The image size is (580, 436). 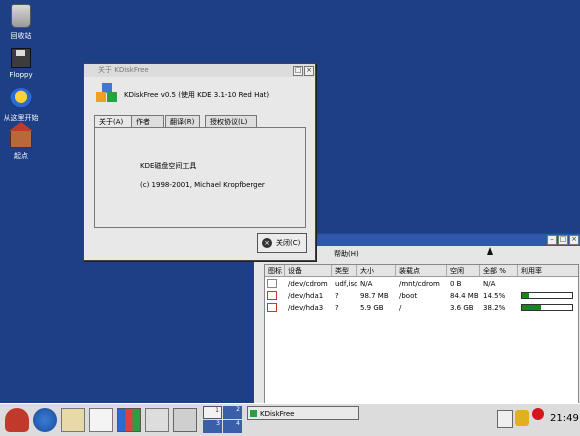 I want to click on calc-icon, so click(x=157, y=420).